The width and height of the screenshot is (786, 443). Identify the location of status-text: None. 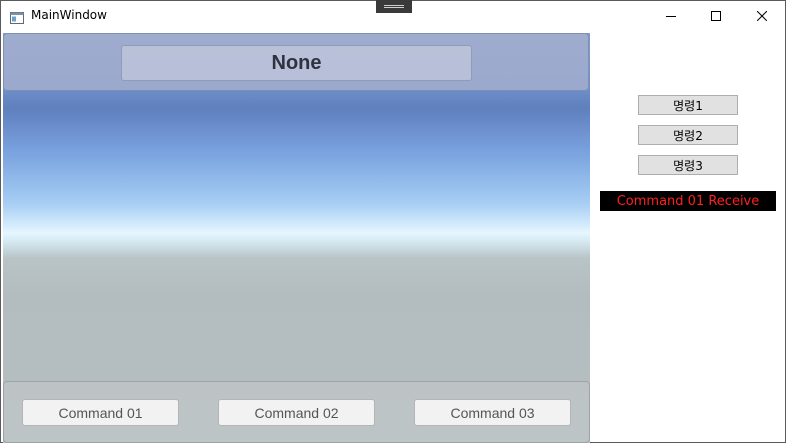
(296, 63).